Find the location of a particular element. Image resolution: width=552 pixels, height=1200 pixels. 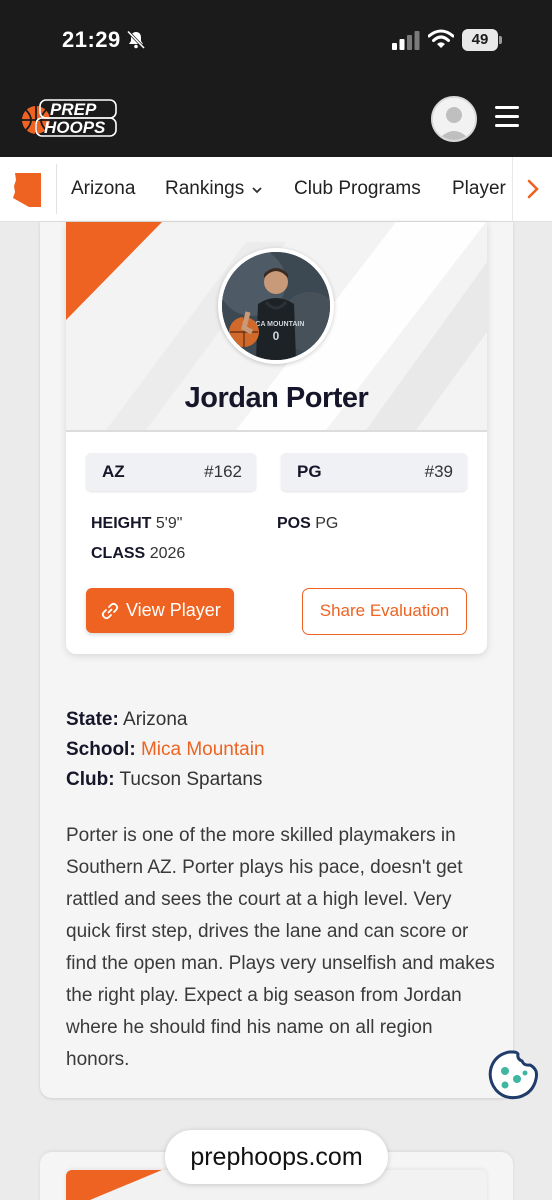

share-evaluation-button: Share Evaluation is located at coordinates (384, 611).